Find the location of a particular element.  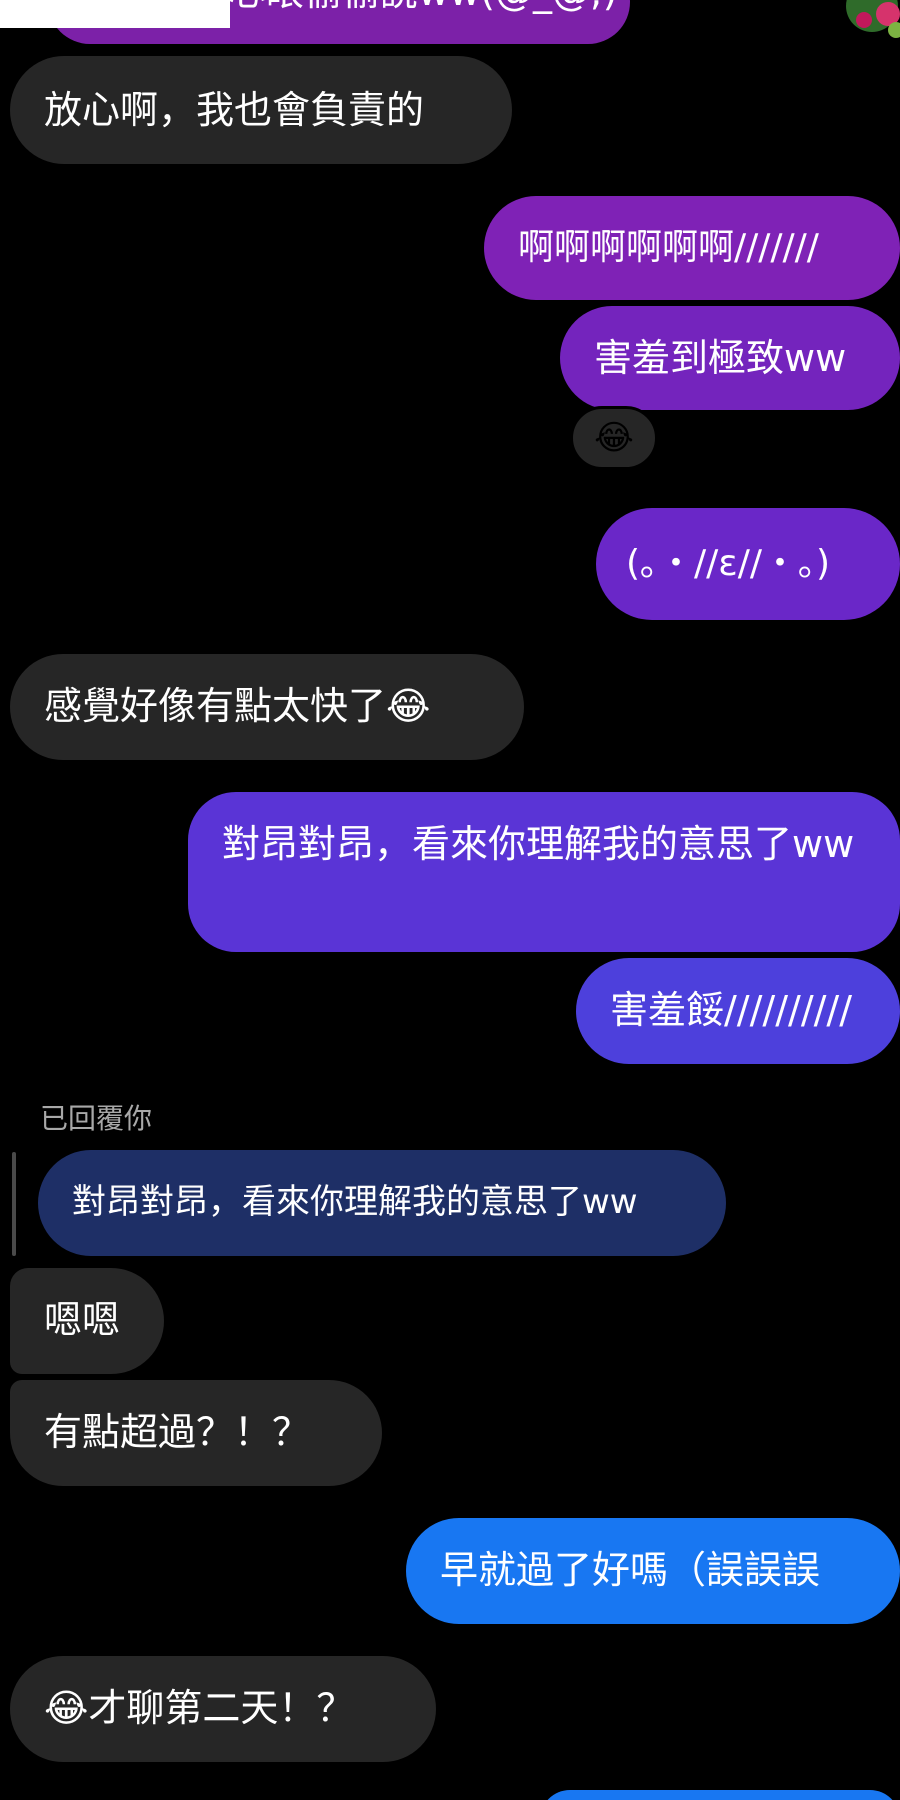

message-text: 害羞到極致ww is located at coordinates (720, 358).